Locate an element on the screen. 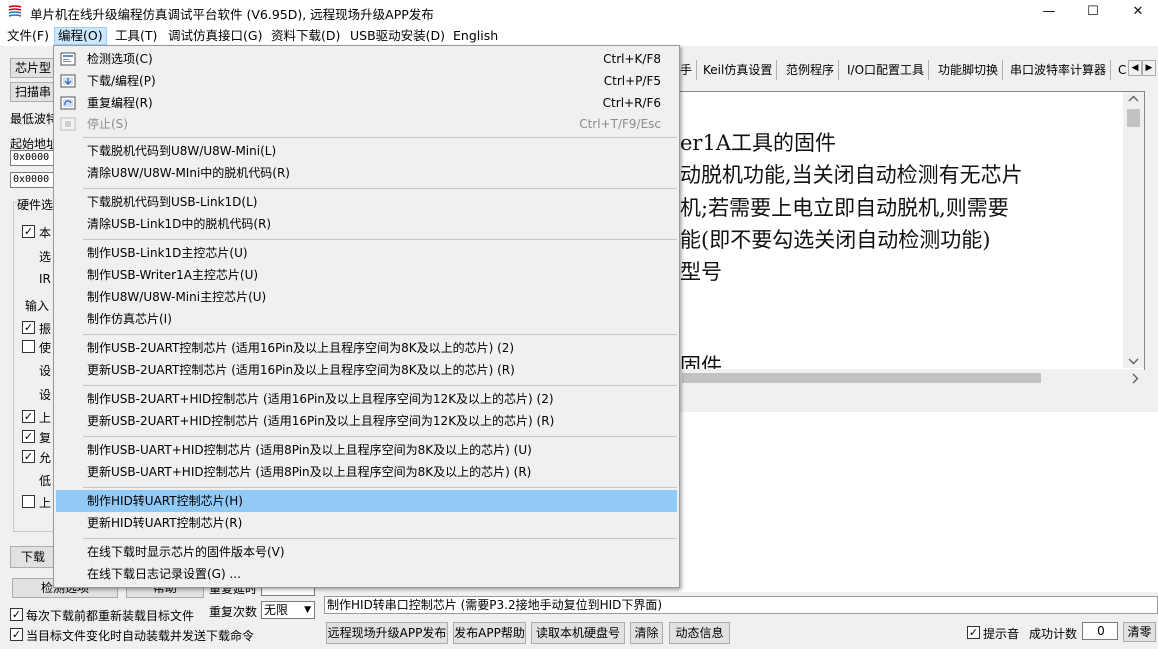 This screenshot has width=1158, height=649. scroll-right-icon is located at coordinates (1135, 378).